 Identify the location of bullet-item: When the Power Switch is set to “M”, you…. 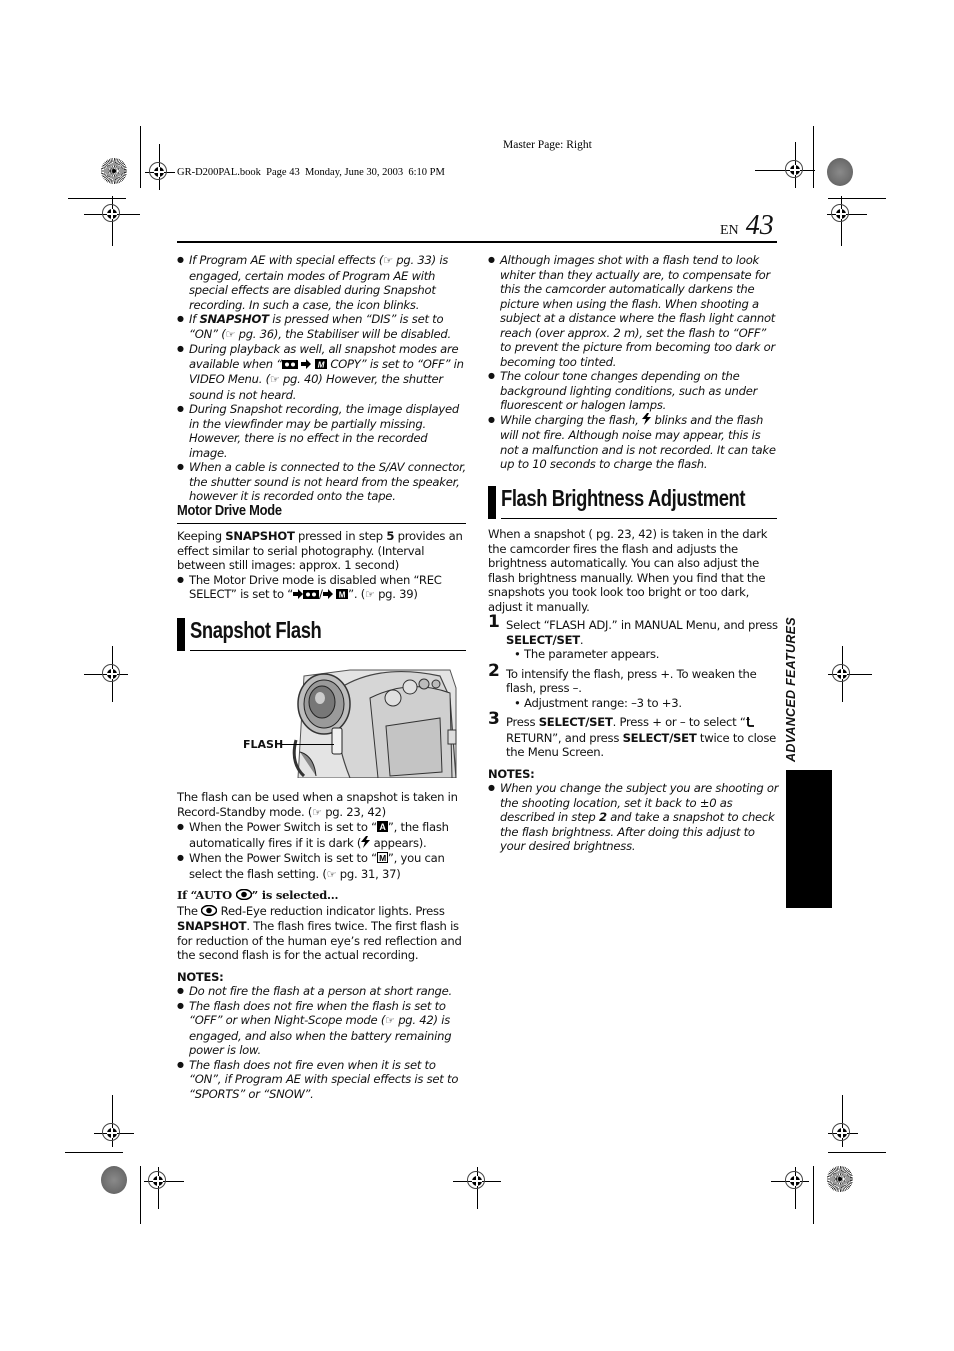
(323, 866).